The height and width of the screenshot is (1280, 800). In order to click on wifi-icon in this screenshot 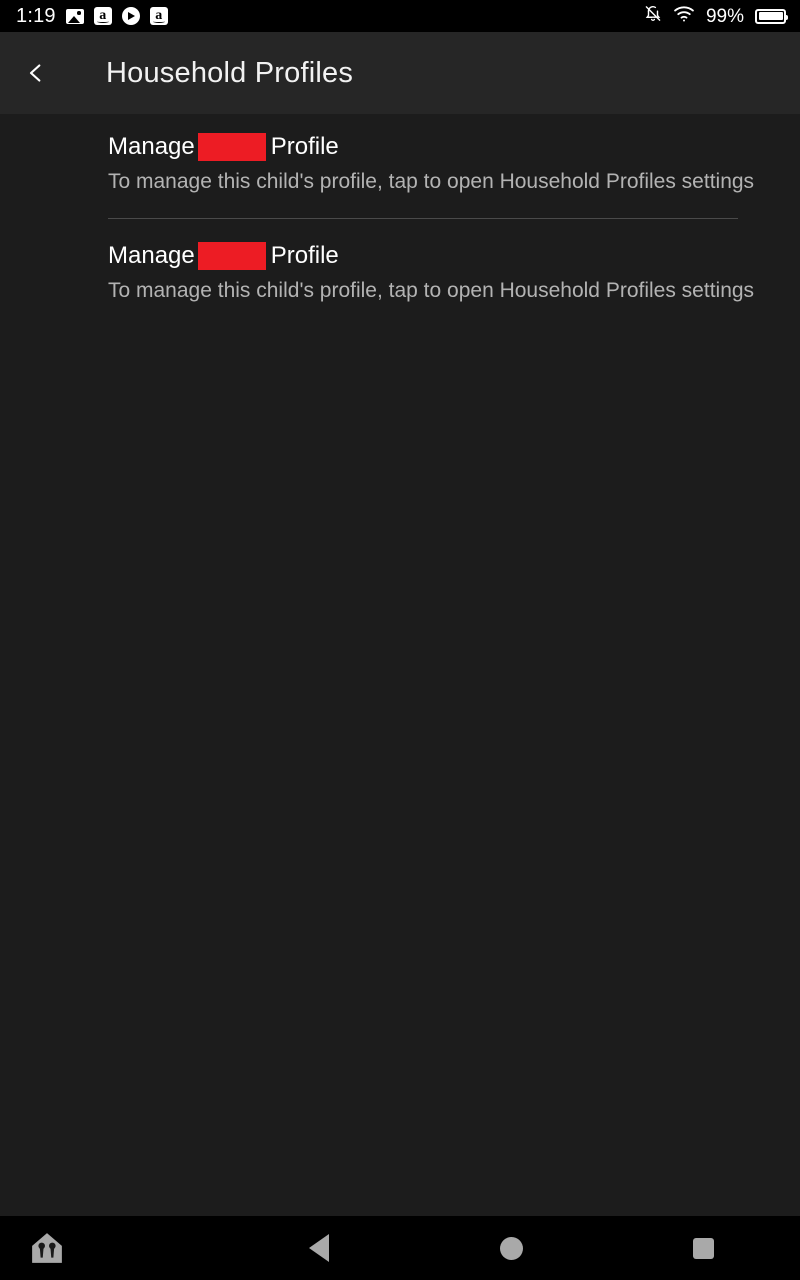, I will do `click(684, 16)`.